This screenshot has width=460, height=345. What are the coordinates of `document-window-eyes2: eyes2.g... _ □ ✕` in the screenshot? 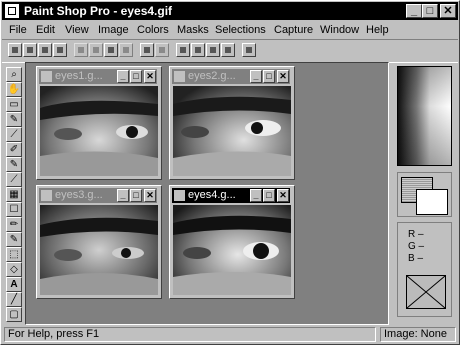 It's located at (232, 123).